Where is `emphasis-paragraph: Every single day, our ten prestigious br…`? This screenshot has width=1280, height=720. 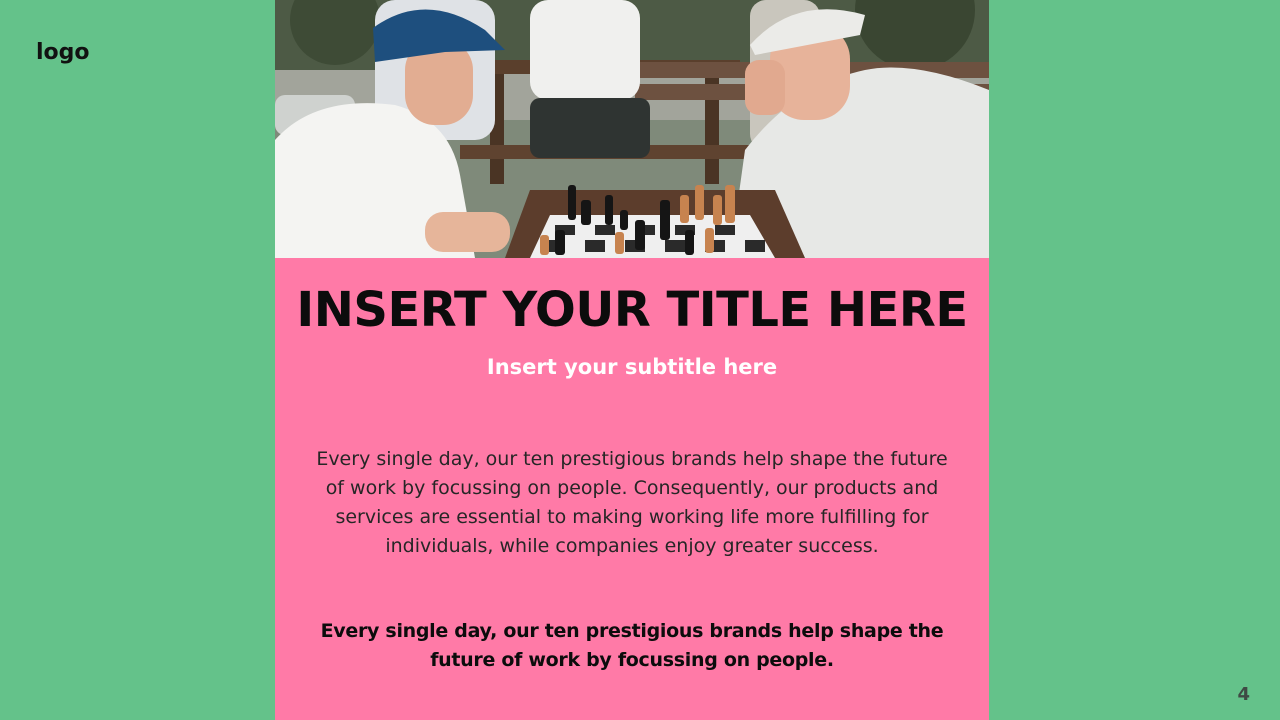 emphasis-paragraph: Every single day, our ten prestigious br… is located at coordinates (632, 645).